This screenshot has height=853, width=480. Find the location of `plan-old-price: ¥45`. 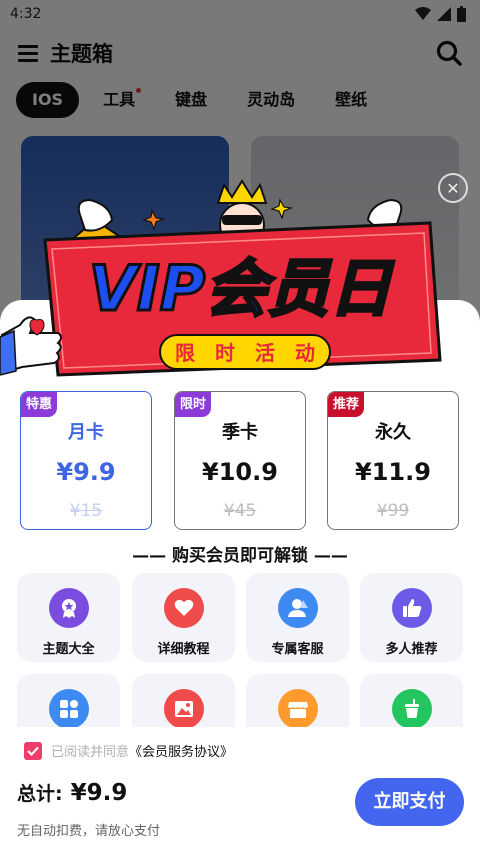

plan-old-price: ¥45 is located at coordinates (240, 511).